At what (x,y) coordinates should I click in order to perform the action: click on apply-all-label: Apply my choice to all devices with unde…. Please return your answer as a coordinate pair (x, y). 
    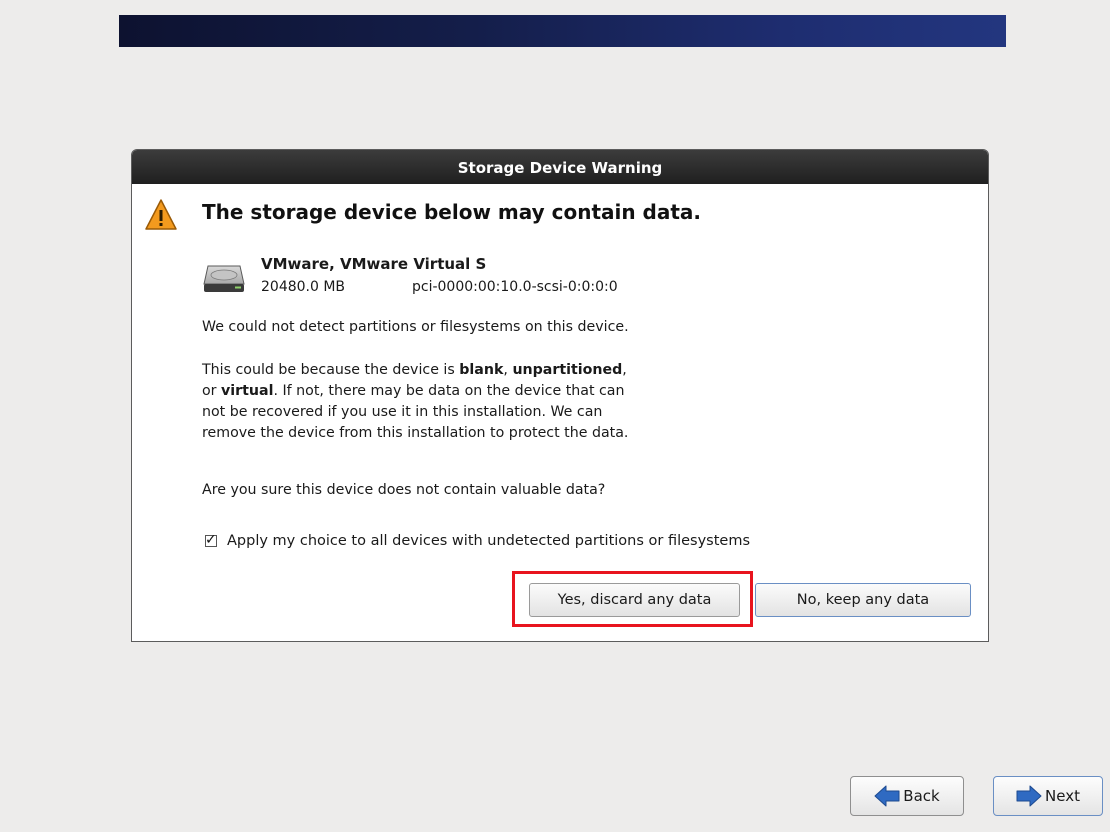
    Looking at the image, I should click on (488, 541).